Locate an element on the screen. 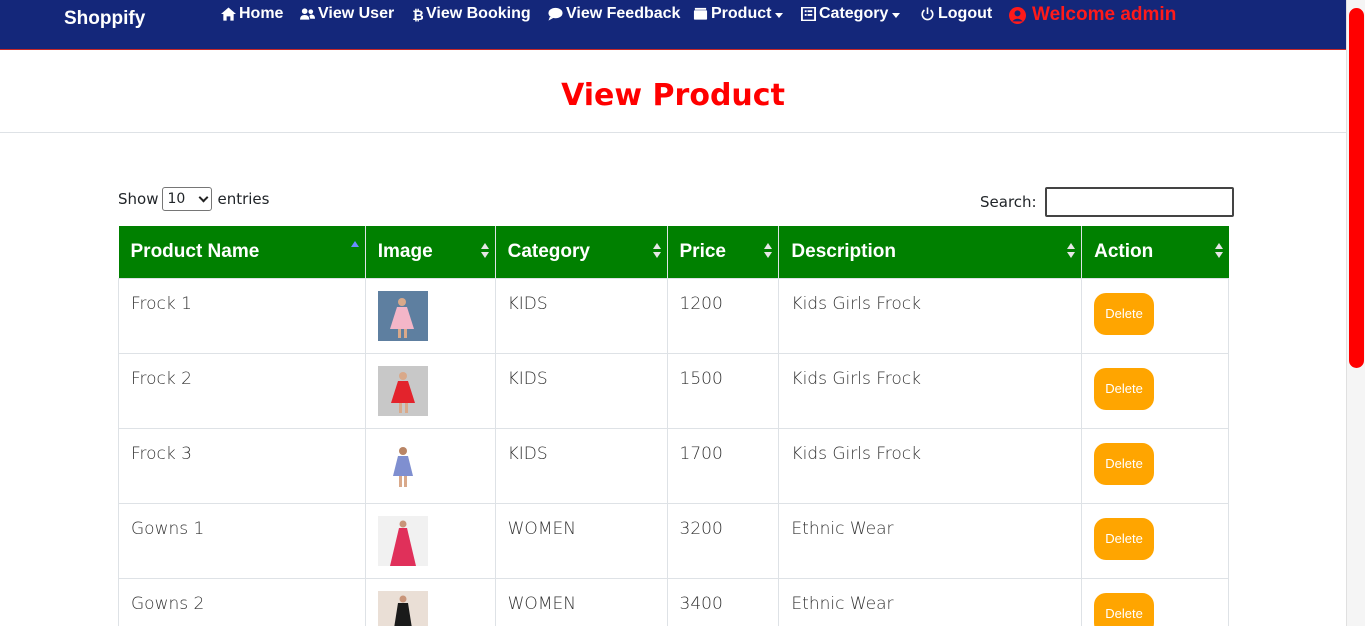 This screenshot has width=1365, height=626. scrollbar-thumb is located at coordinates (1356, 188).